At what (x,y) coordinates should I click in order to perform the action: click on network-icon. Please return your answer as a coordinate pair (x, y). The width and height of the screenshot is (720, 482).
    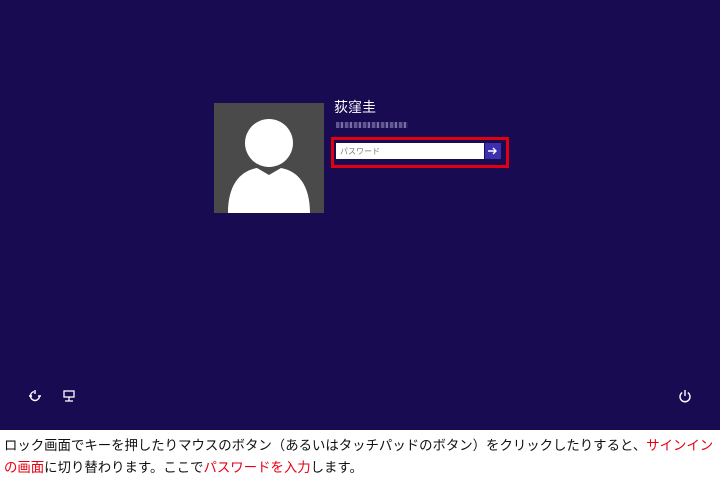
    Looking at the image, I should click on (69, 396).